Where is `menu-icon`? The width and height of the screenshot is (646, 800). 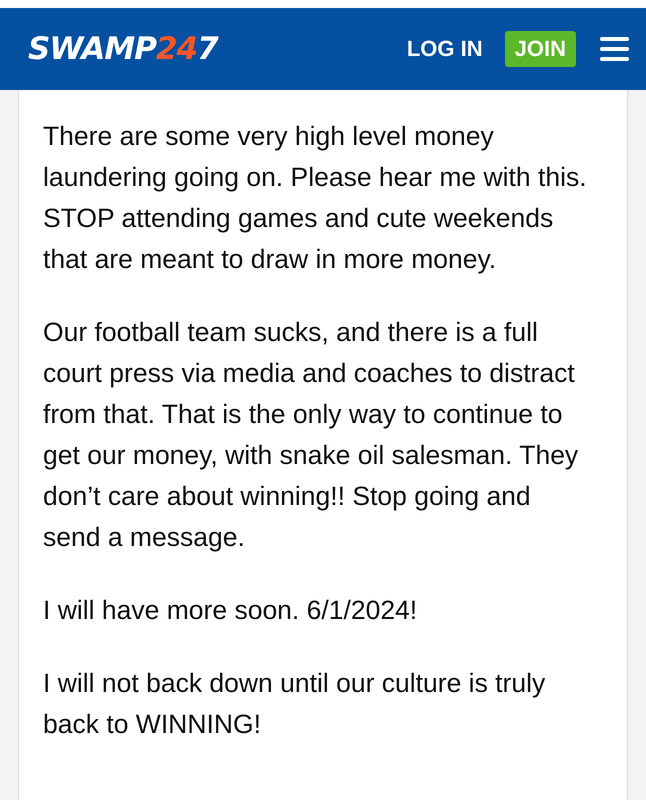
menu-icon is located at coordinates (614, 49).